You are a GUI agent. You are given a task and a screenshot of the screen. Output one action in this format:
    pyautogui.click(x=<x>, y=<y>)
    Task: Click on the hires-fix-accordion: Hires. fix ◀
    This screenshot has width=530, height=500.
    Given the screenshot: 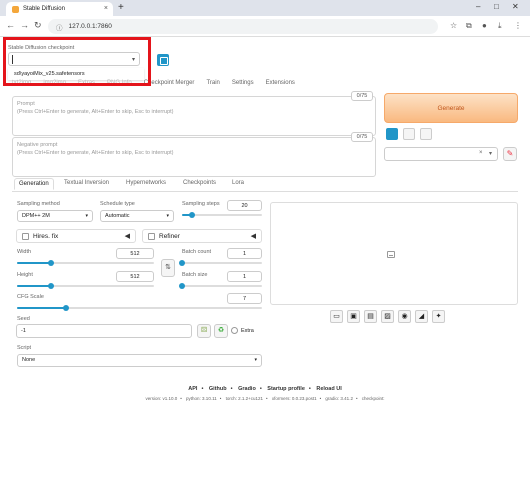 What is the action you would take?
    pyautogui.click(x=76, y=236)
    